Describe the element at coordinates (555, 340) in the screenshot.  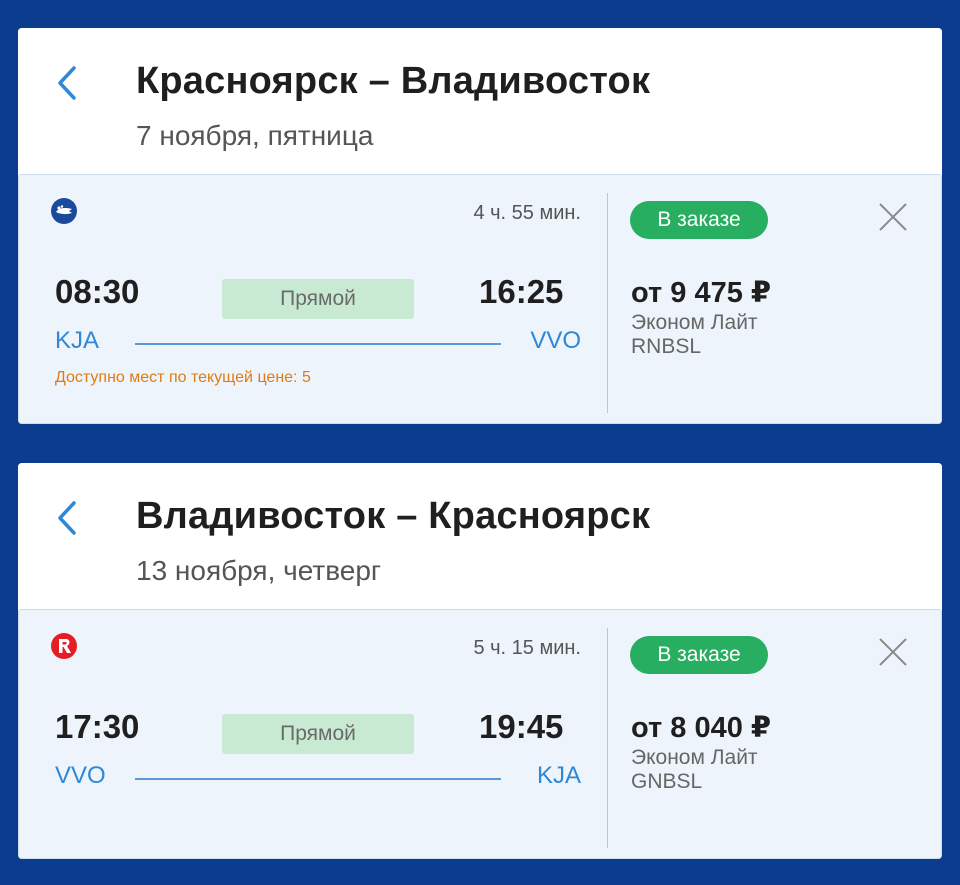
I see `arrival-airport: VVO` at that location.